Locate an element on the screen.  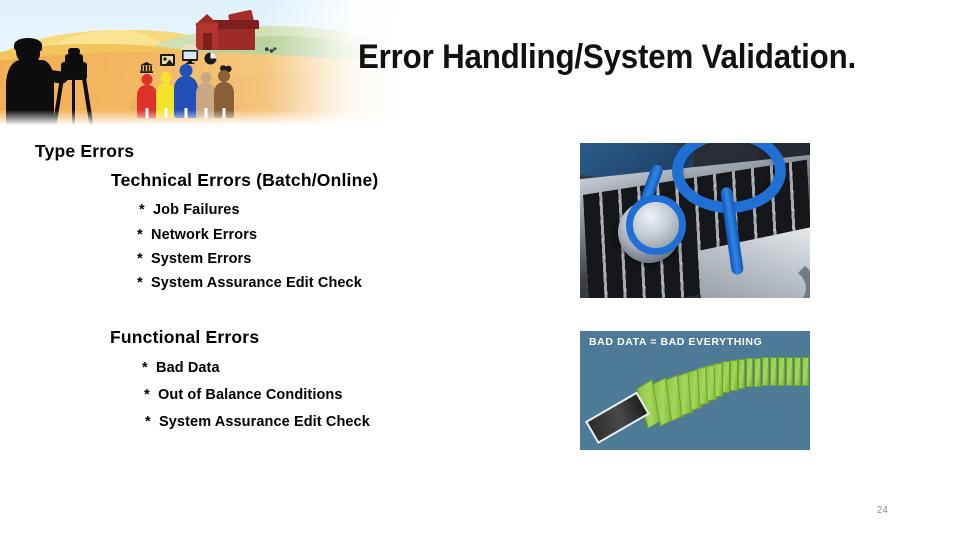
list-item-label: Out of Balance Conditions is located at coordinates (250, 395).